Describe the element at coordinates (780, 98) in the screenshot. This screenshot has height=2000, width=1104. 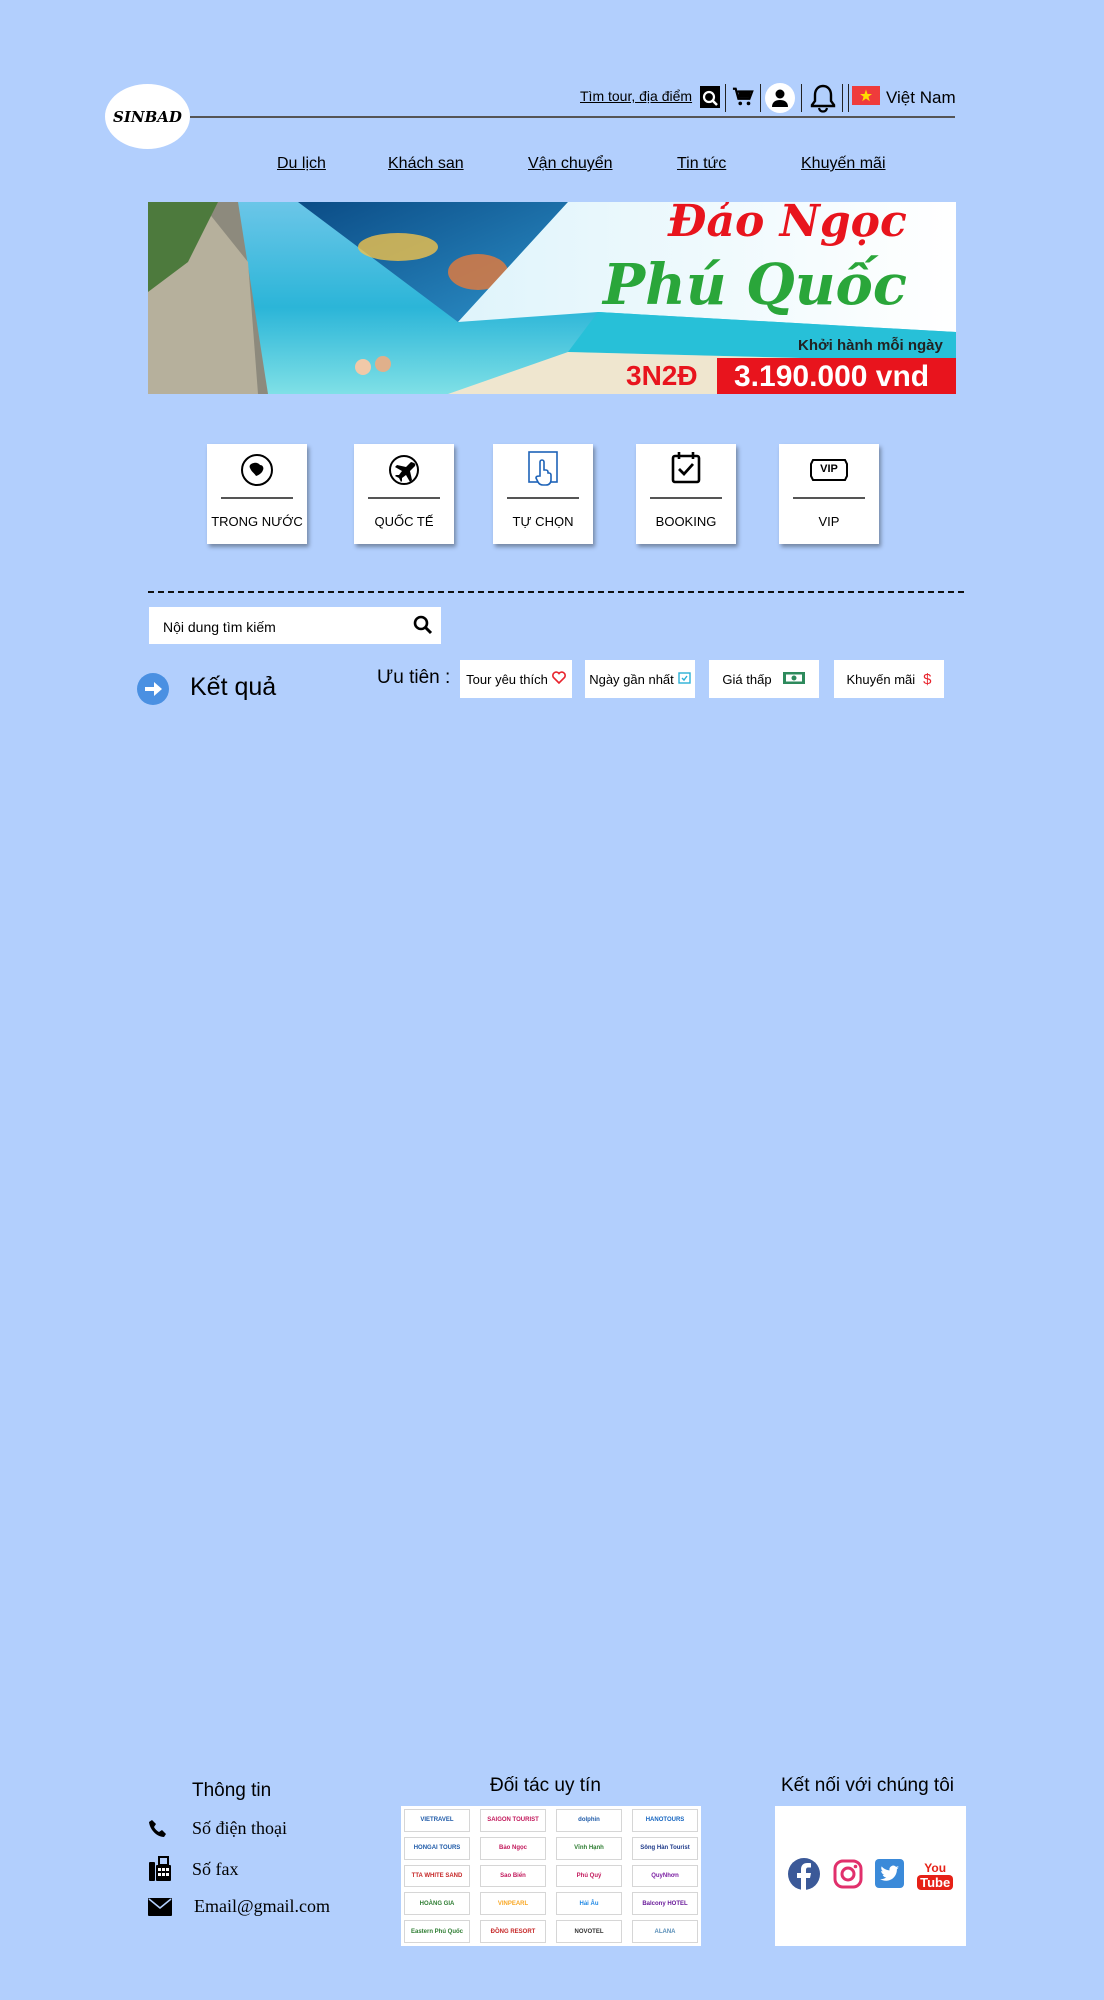
I see `user-account-icon` at that location.